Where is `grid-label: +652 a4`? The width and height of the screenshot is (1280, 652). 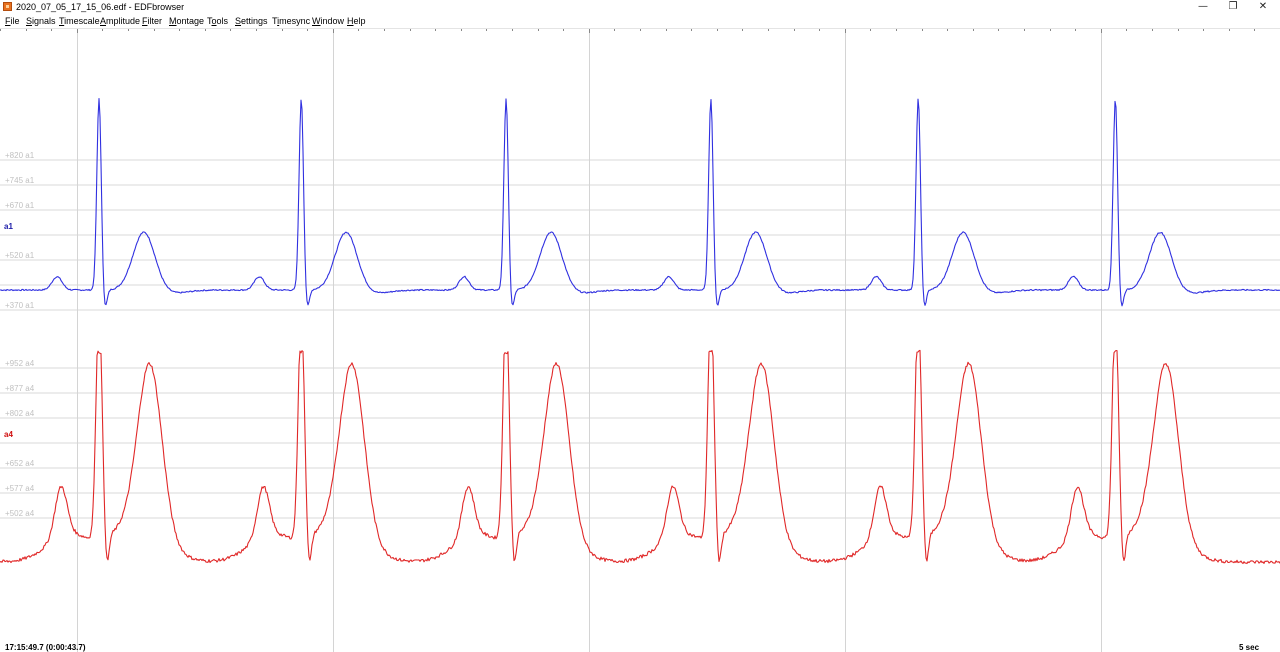 grid-label: +652 a4 is located at coordinates (20, 463).